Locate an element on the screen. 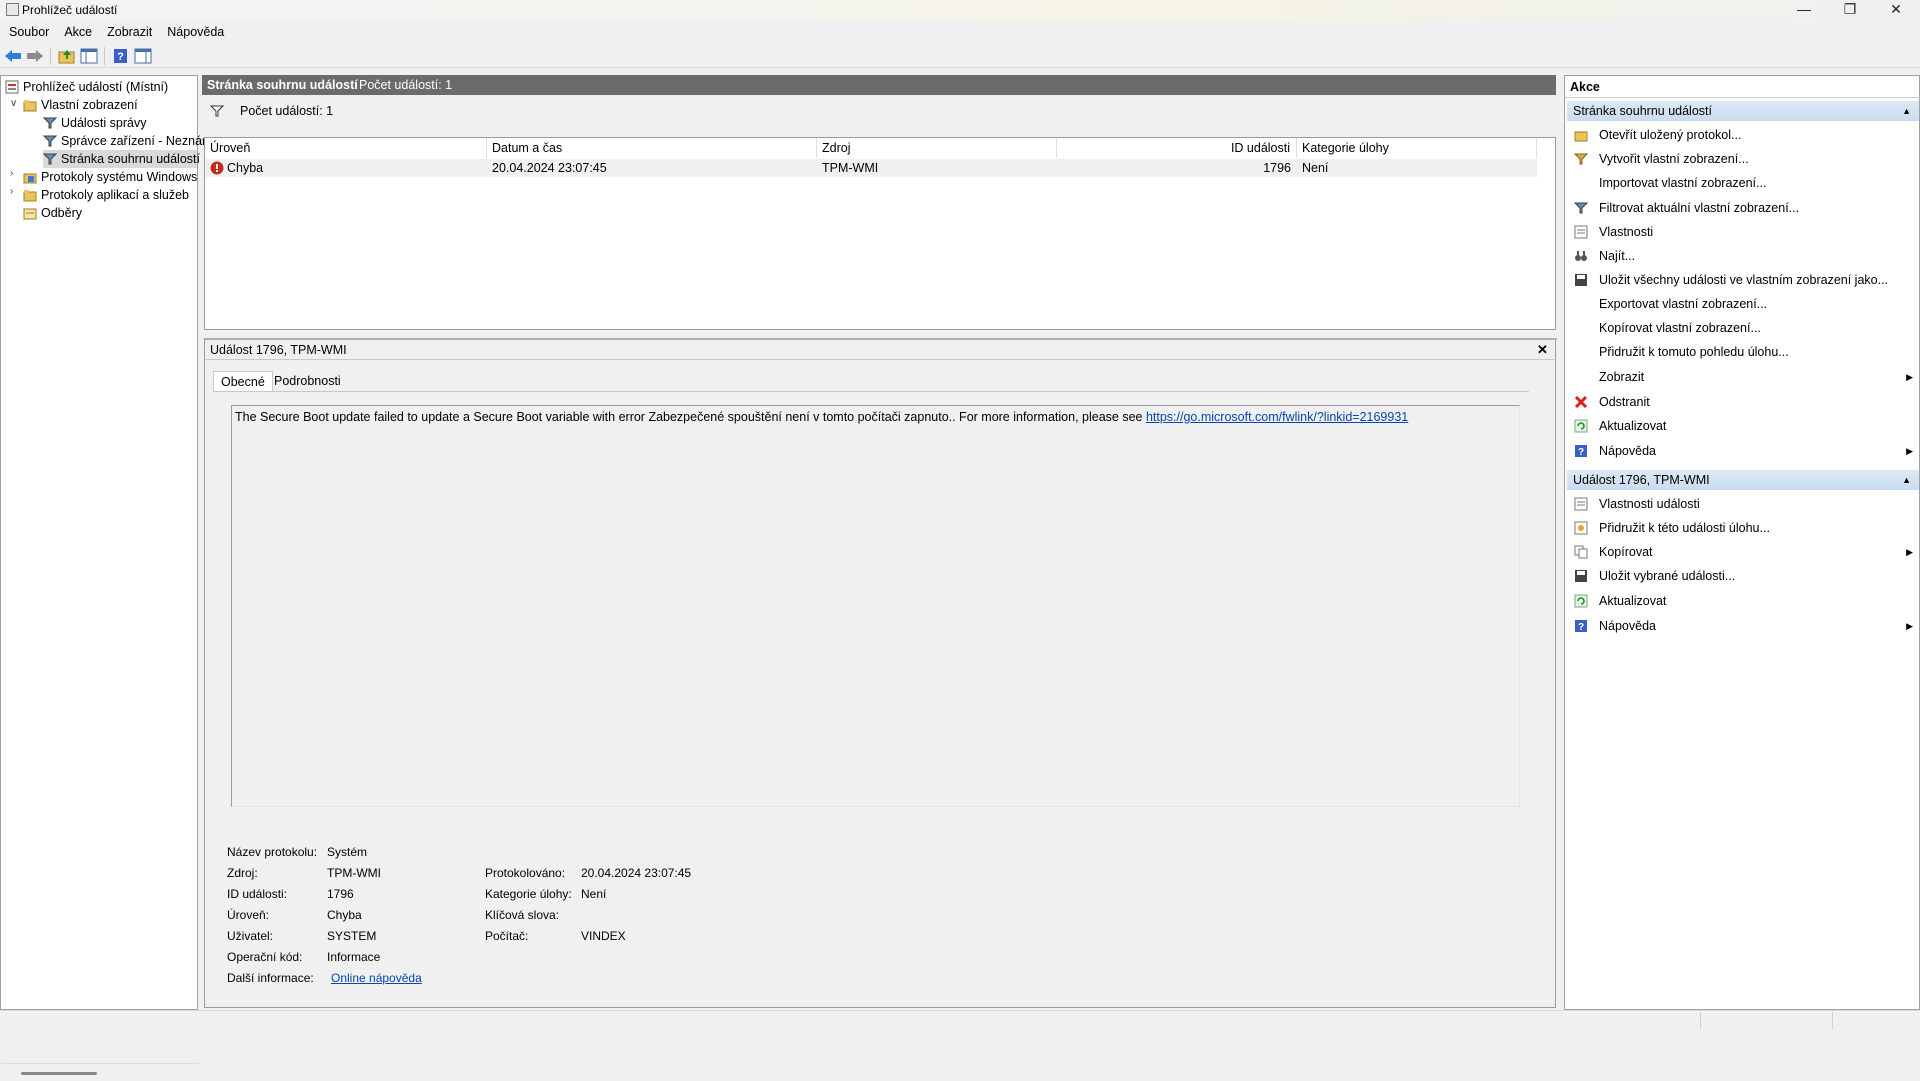  show-hide-tree-icon is located at coordinates (89, 56).